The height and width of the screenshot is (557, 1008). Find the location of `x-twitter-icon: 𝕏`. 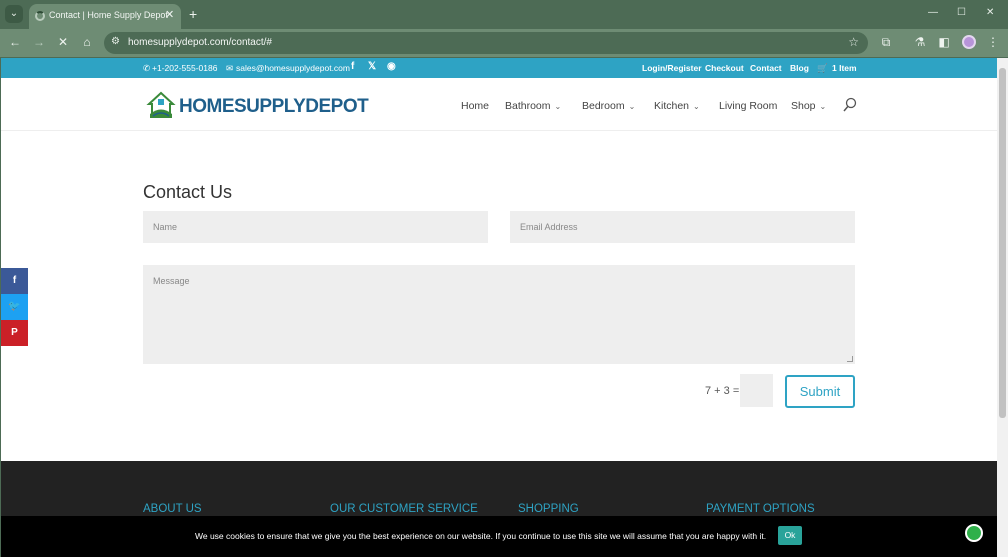

x-twitter-icon: 𝕏 is located at coordinates (372, 66).